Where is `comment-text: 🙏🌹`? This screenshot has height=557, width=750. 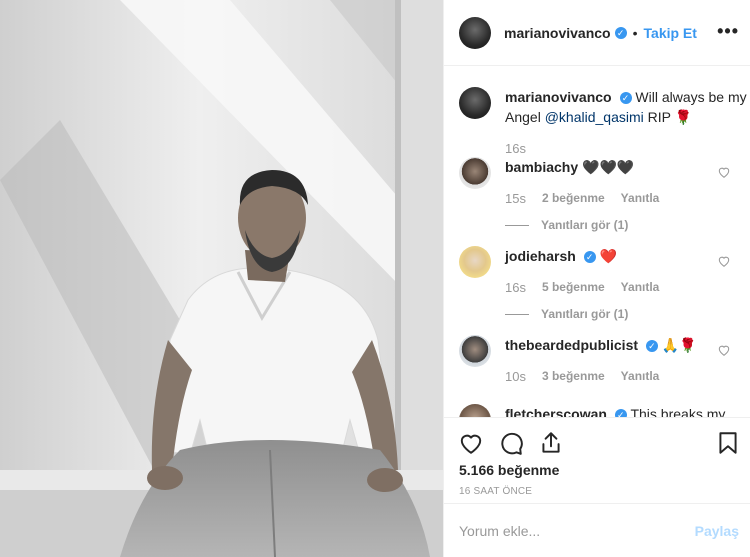 comment-text: 🙏🌹 is located at coordinates (679, 345).